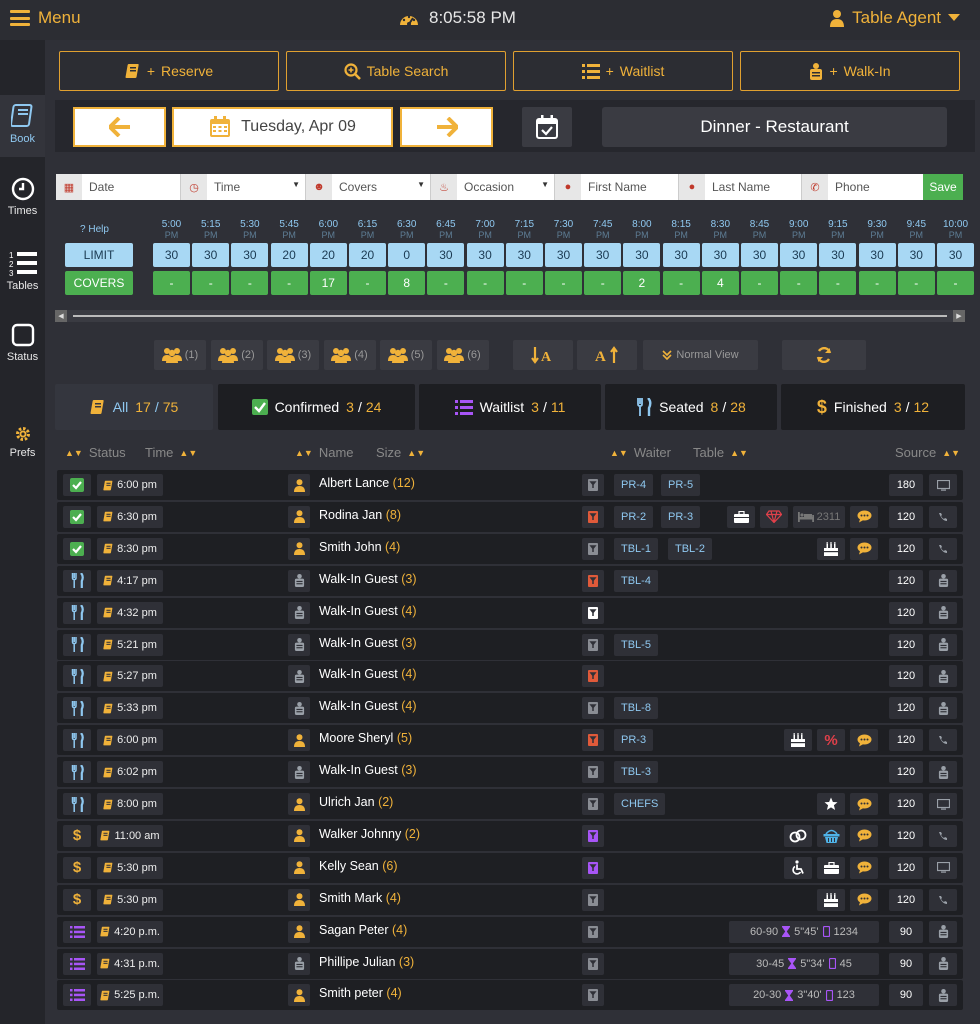 The width and height of the screenshot is (980, 1024). What do you see at coordinates (324, 452) in the screenshot?
I see `sort-name: ▲▼ Name` at bounding box center [324, 452].